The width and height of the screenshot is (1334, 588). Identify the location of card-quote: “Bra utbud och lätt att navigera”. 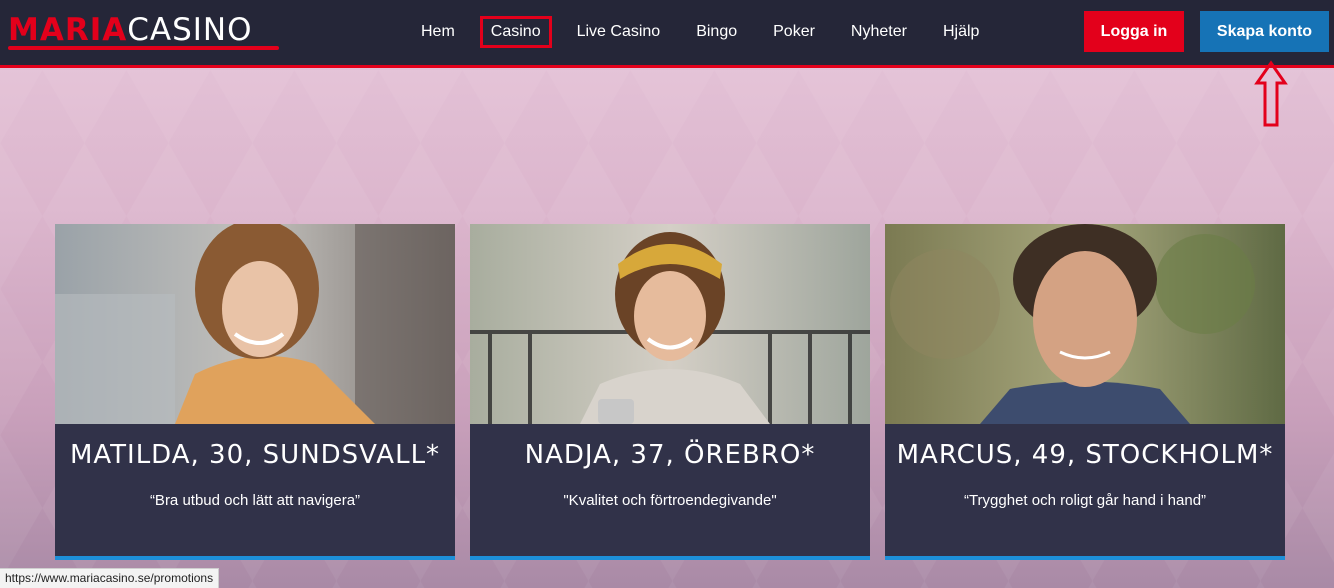
(255, 500).